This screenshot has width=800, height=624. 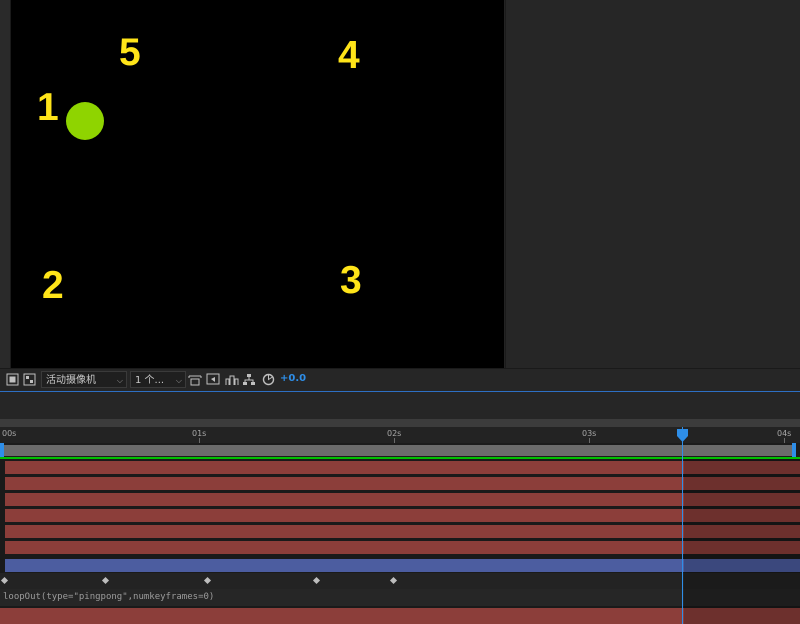 I want to click on view-layout-dropdown: 1 个... ⌵, so click(x=158, y=379).